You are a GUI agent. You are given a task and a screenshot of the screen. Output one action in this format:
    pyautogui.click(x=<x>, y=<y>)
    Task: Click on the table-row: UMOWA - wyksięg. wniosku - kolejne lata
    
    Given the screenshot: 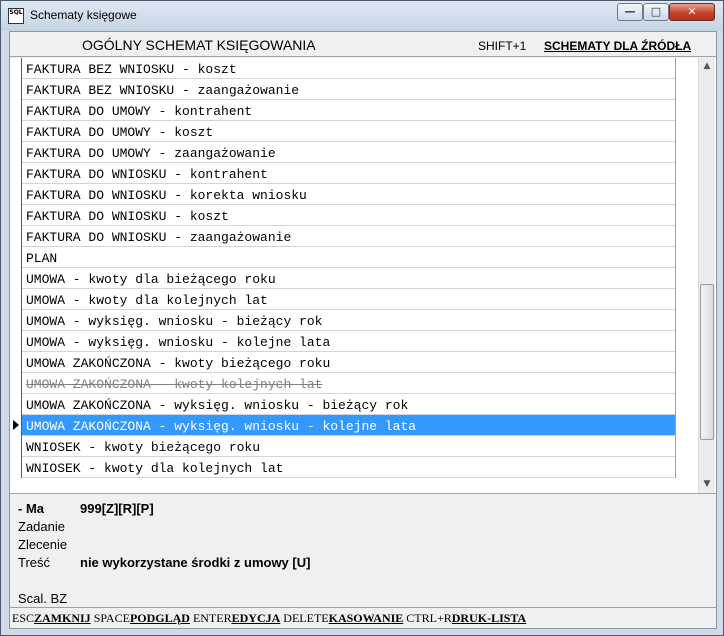 What is the action you would take?
    pyautogui.click(x=343, y=341)
    